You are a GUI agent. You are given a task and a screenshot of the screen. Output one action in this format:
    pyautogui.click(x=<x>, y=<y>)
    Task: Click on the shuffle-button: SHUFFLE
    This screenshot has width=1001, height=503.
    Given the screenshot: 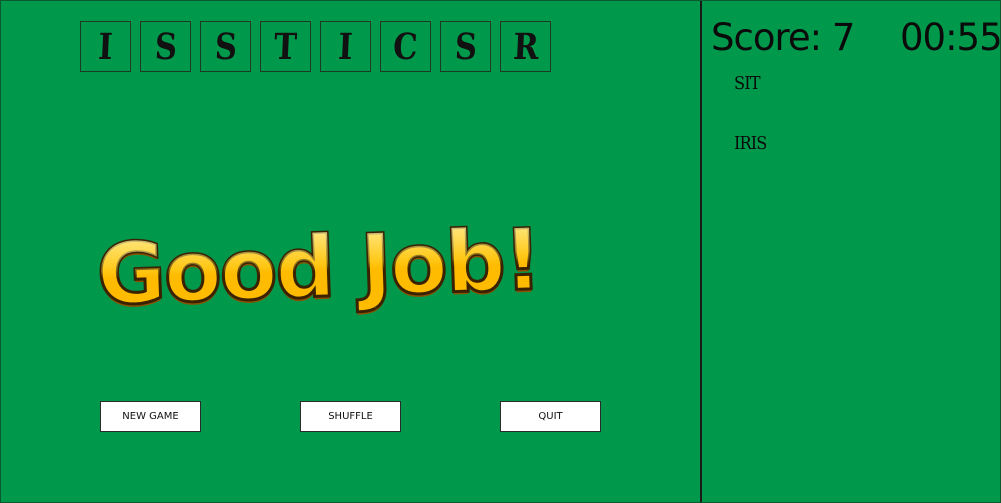 What is the action you would take?
    pyautogui.click(x=350, y=416)
    